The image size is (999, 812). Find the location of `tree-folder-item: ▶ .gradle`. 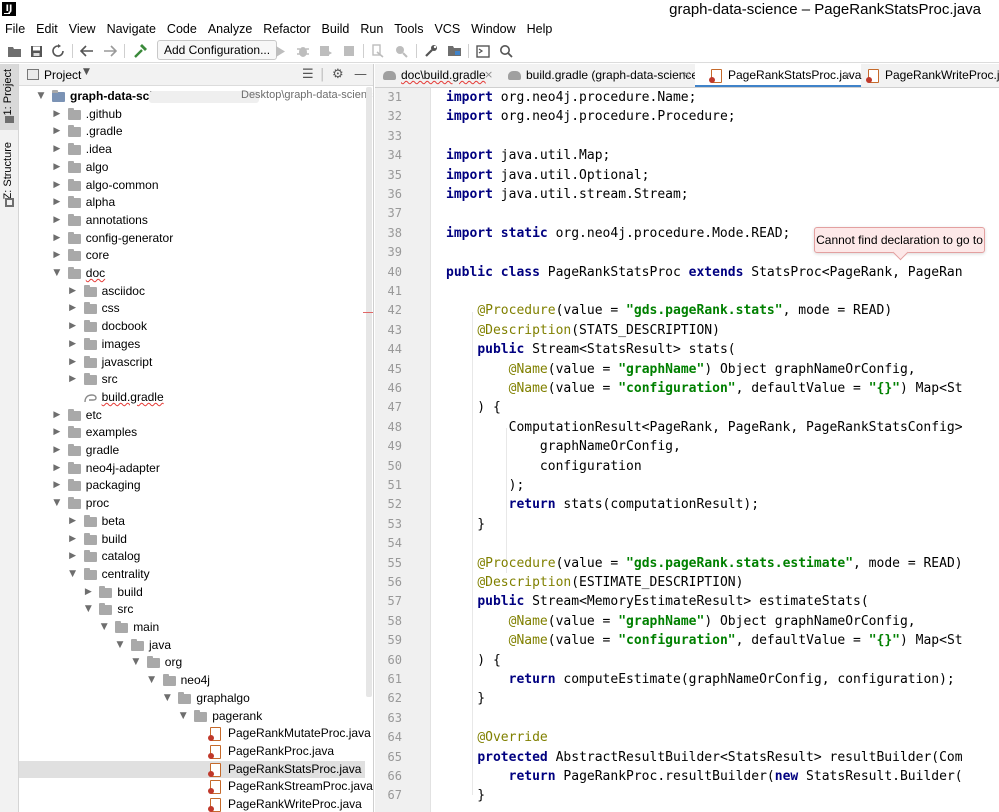

tree-folder-item: ▶ .gradle is located at coordinates (192, 132).